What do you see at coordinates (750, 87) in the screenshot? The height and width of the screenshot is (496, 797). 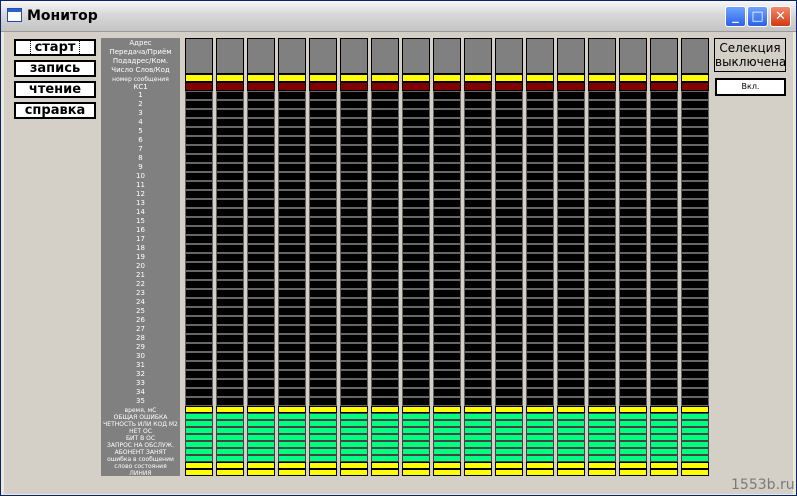 I see `selection-enable-button: Вкл.` at bounding box center [750, 87].